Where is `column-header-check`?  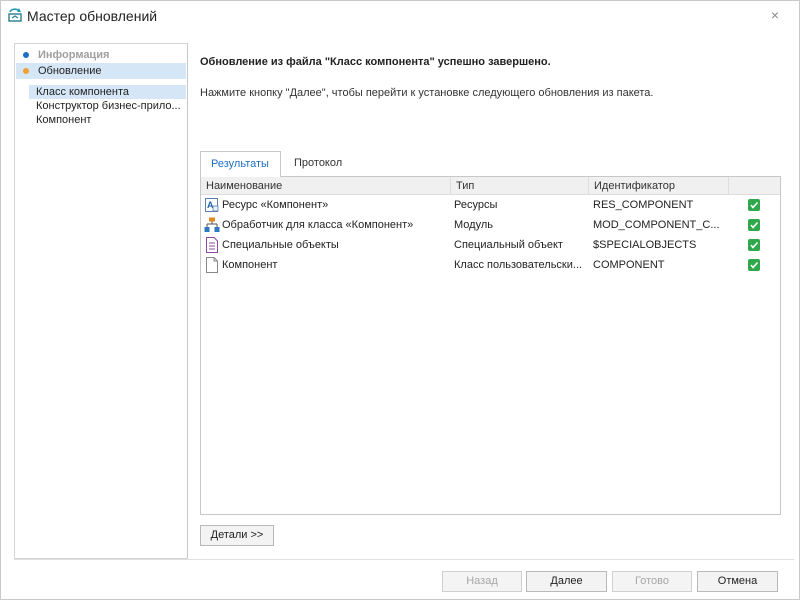 column-header-check is located at coordinates (754, 186).